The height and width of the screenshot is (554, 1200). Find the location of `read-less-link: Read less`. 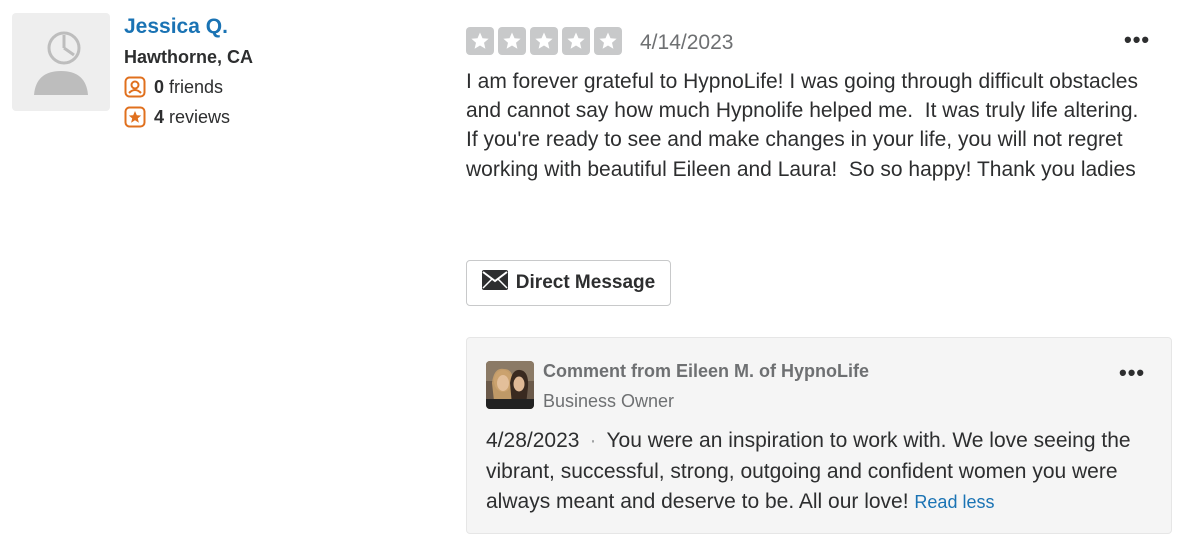

read-less-link: Read less is located at coordinates (954, 502).